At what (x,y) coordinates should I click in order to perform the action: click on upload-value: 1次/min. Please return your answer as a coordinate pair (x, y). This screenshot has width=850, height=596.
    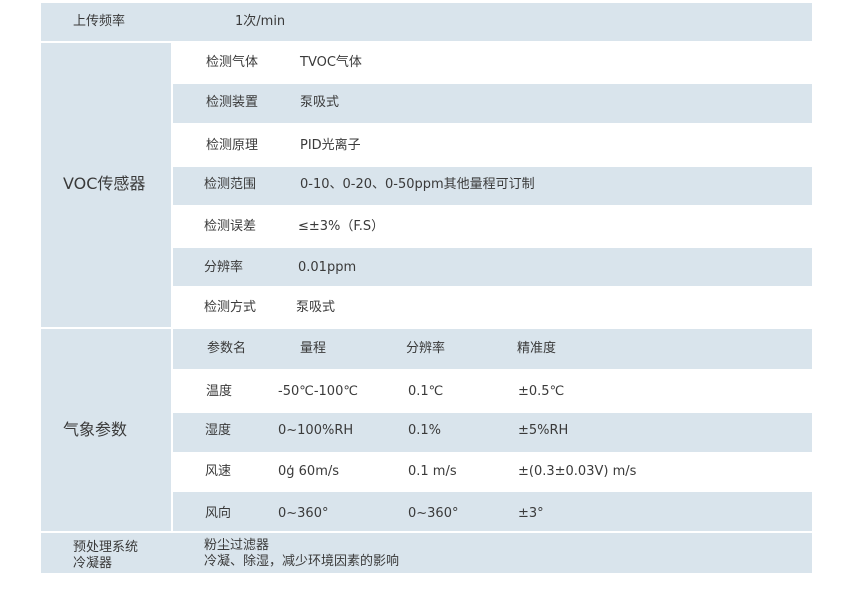
    Looking at the image, I should click on (260, 21).